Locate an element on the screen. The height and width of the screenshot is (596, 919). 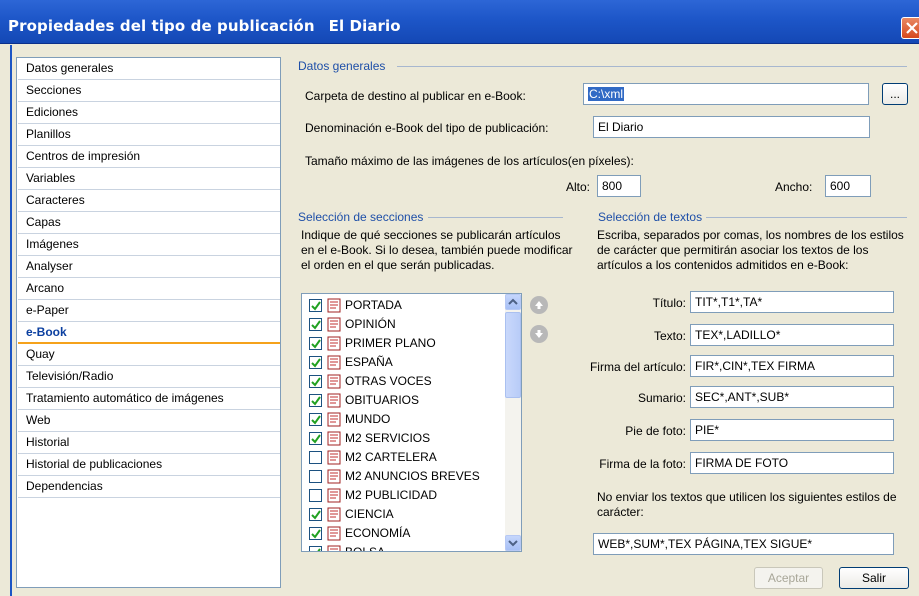
nav-item-analyser: Analyser is located at coordinates (149, 267).